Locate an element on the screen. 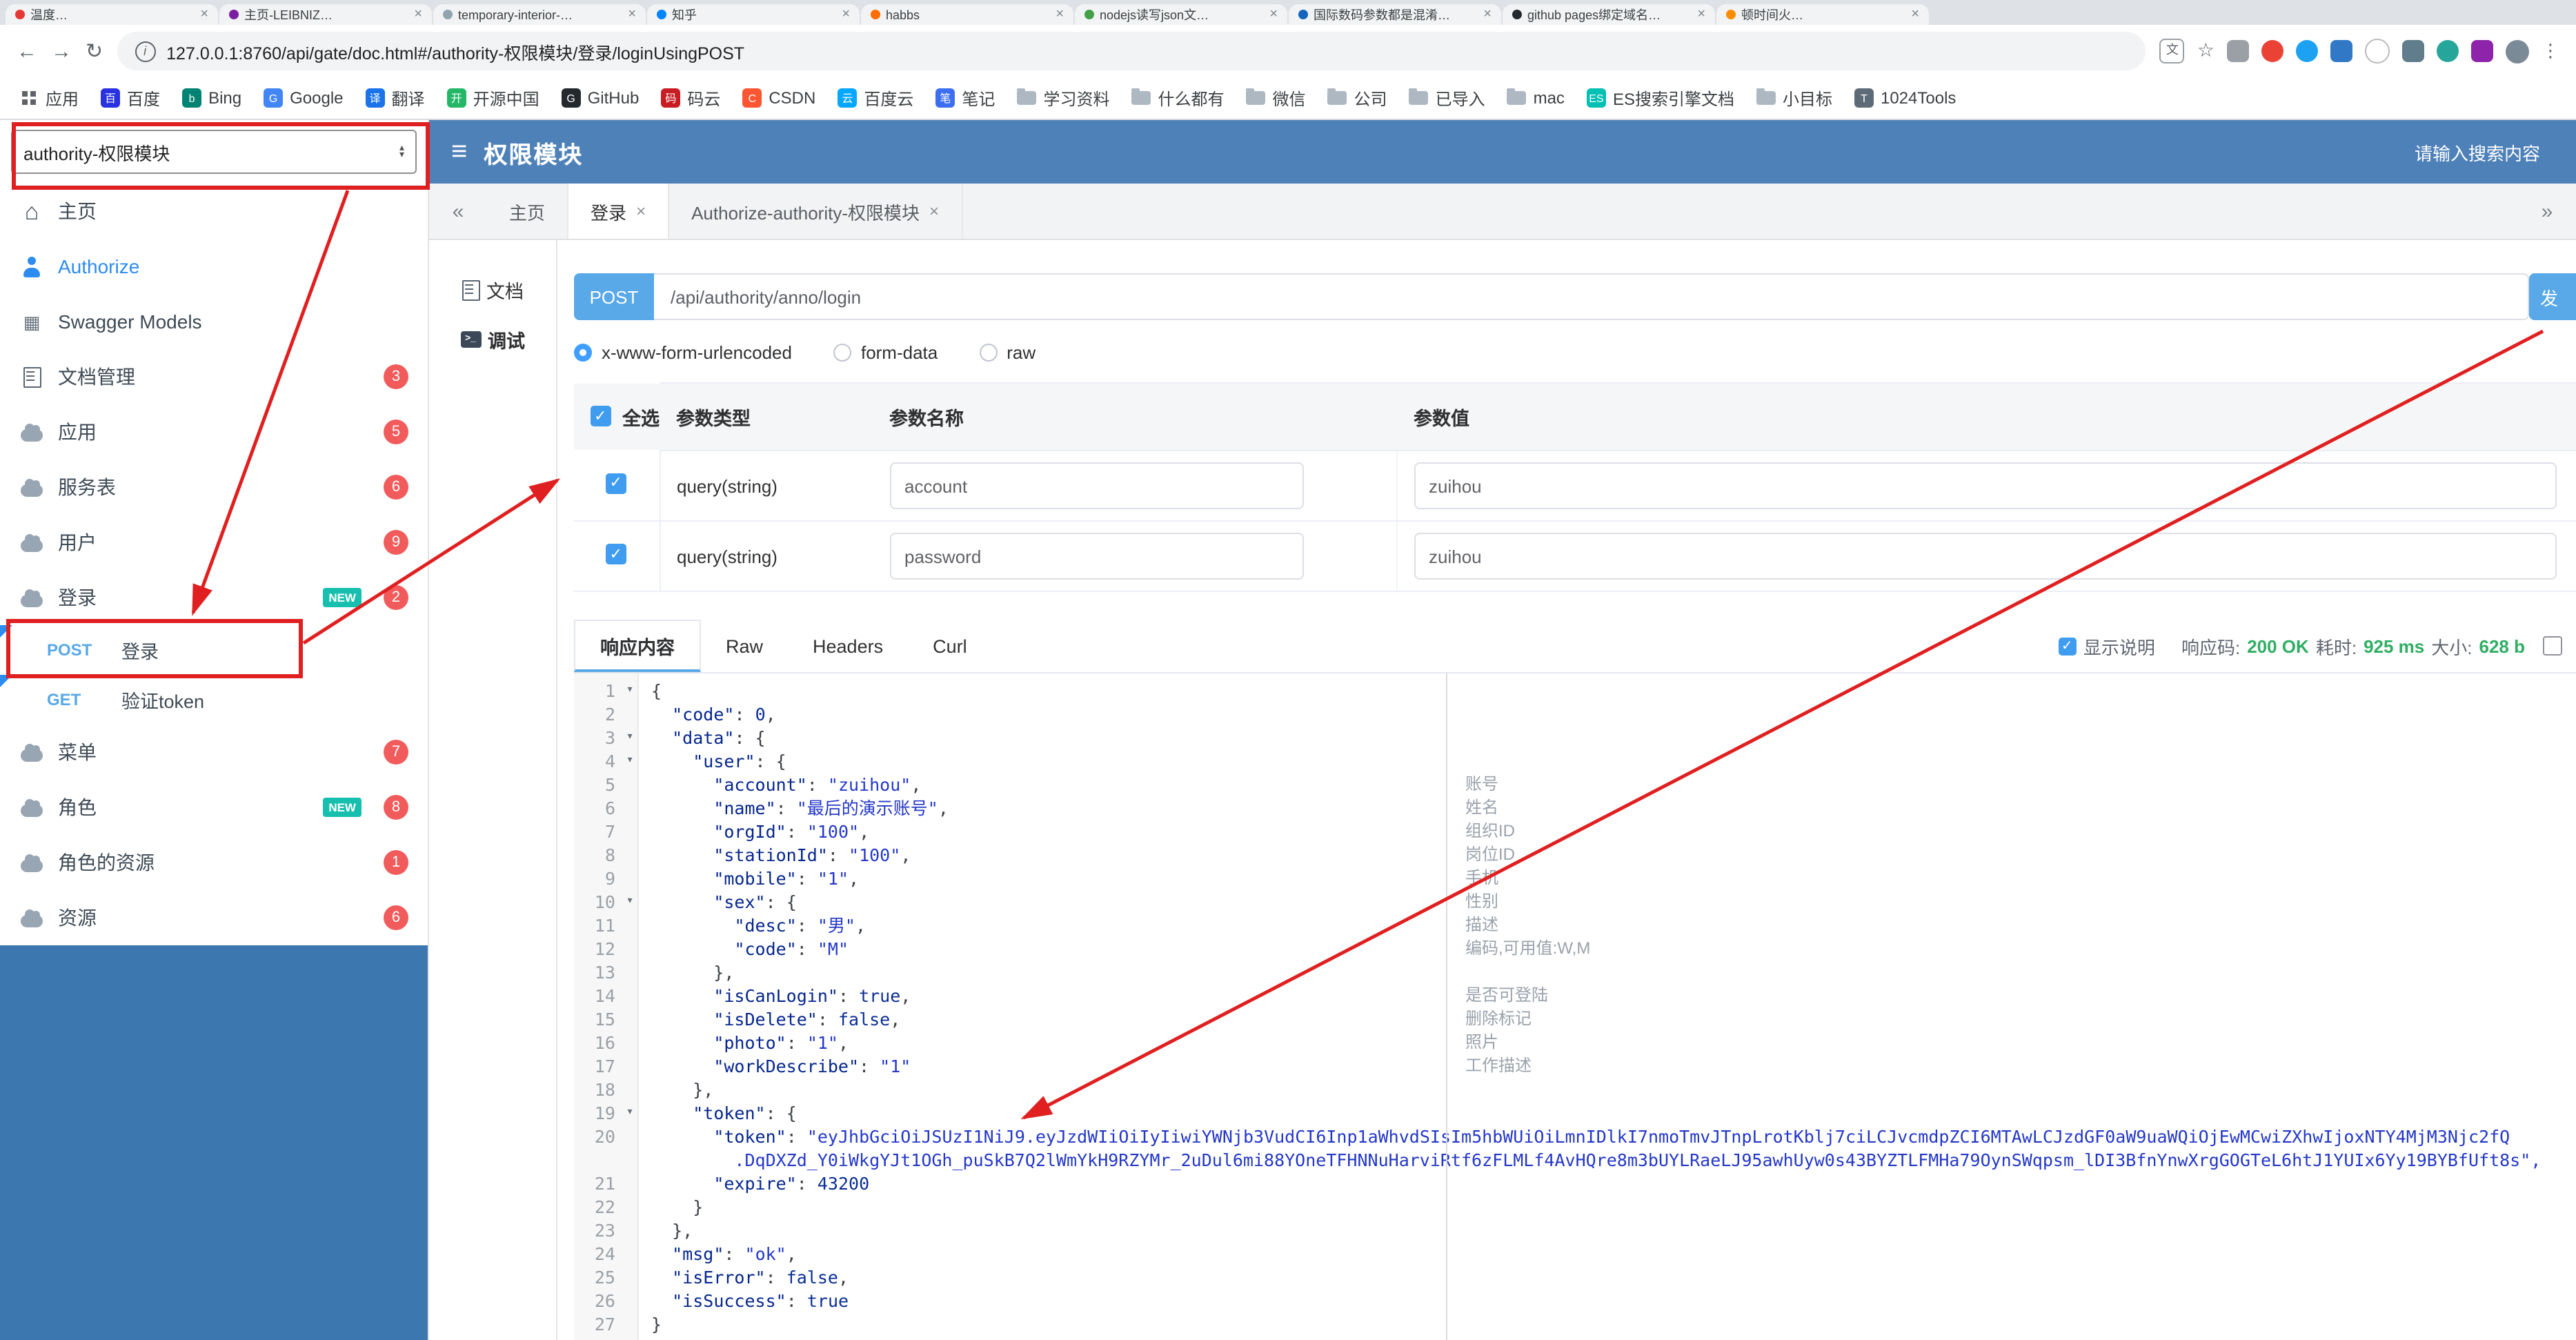 The height and width of the screenshot is (1340, 2576). tab-response-content: 响应内容 is located at coordinates (637, 646).